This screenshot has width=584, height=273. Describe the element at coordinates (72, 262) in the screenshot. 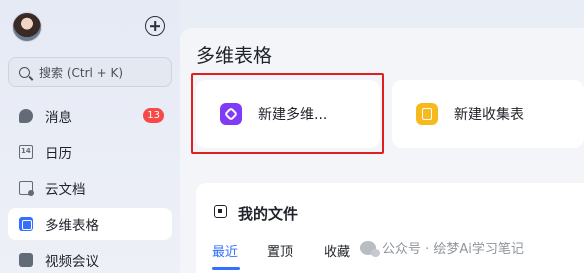

I see `sidebar-item-label: 视频会议` at that location.